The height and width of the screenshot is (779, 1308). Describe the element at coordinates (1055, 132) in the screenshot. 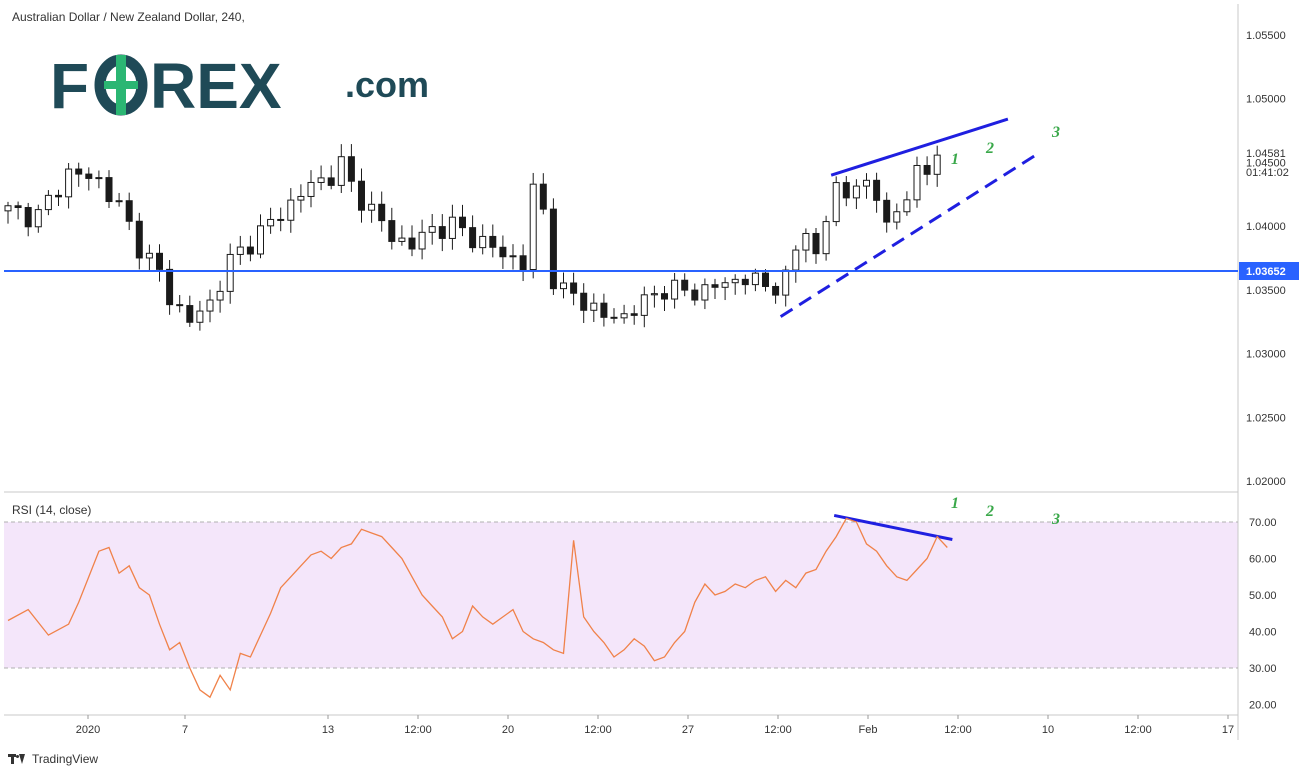

I see `price-marker-3: 3` at that location.